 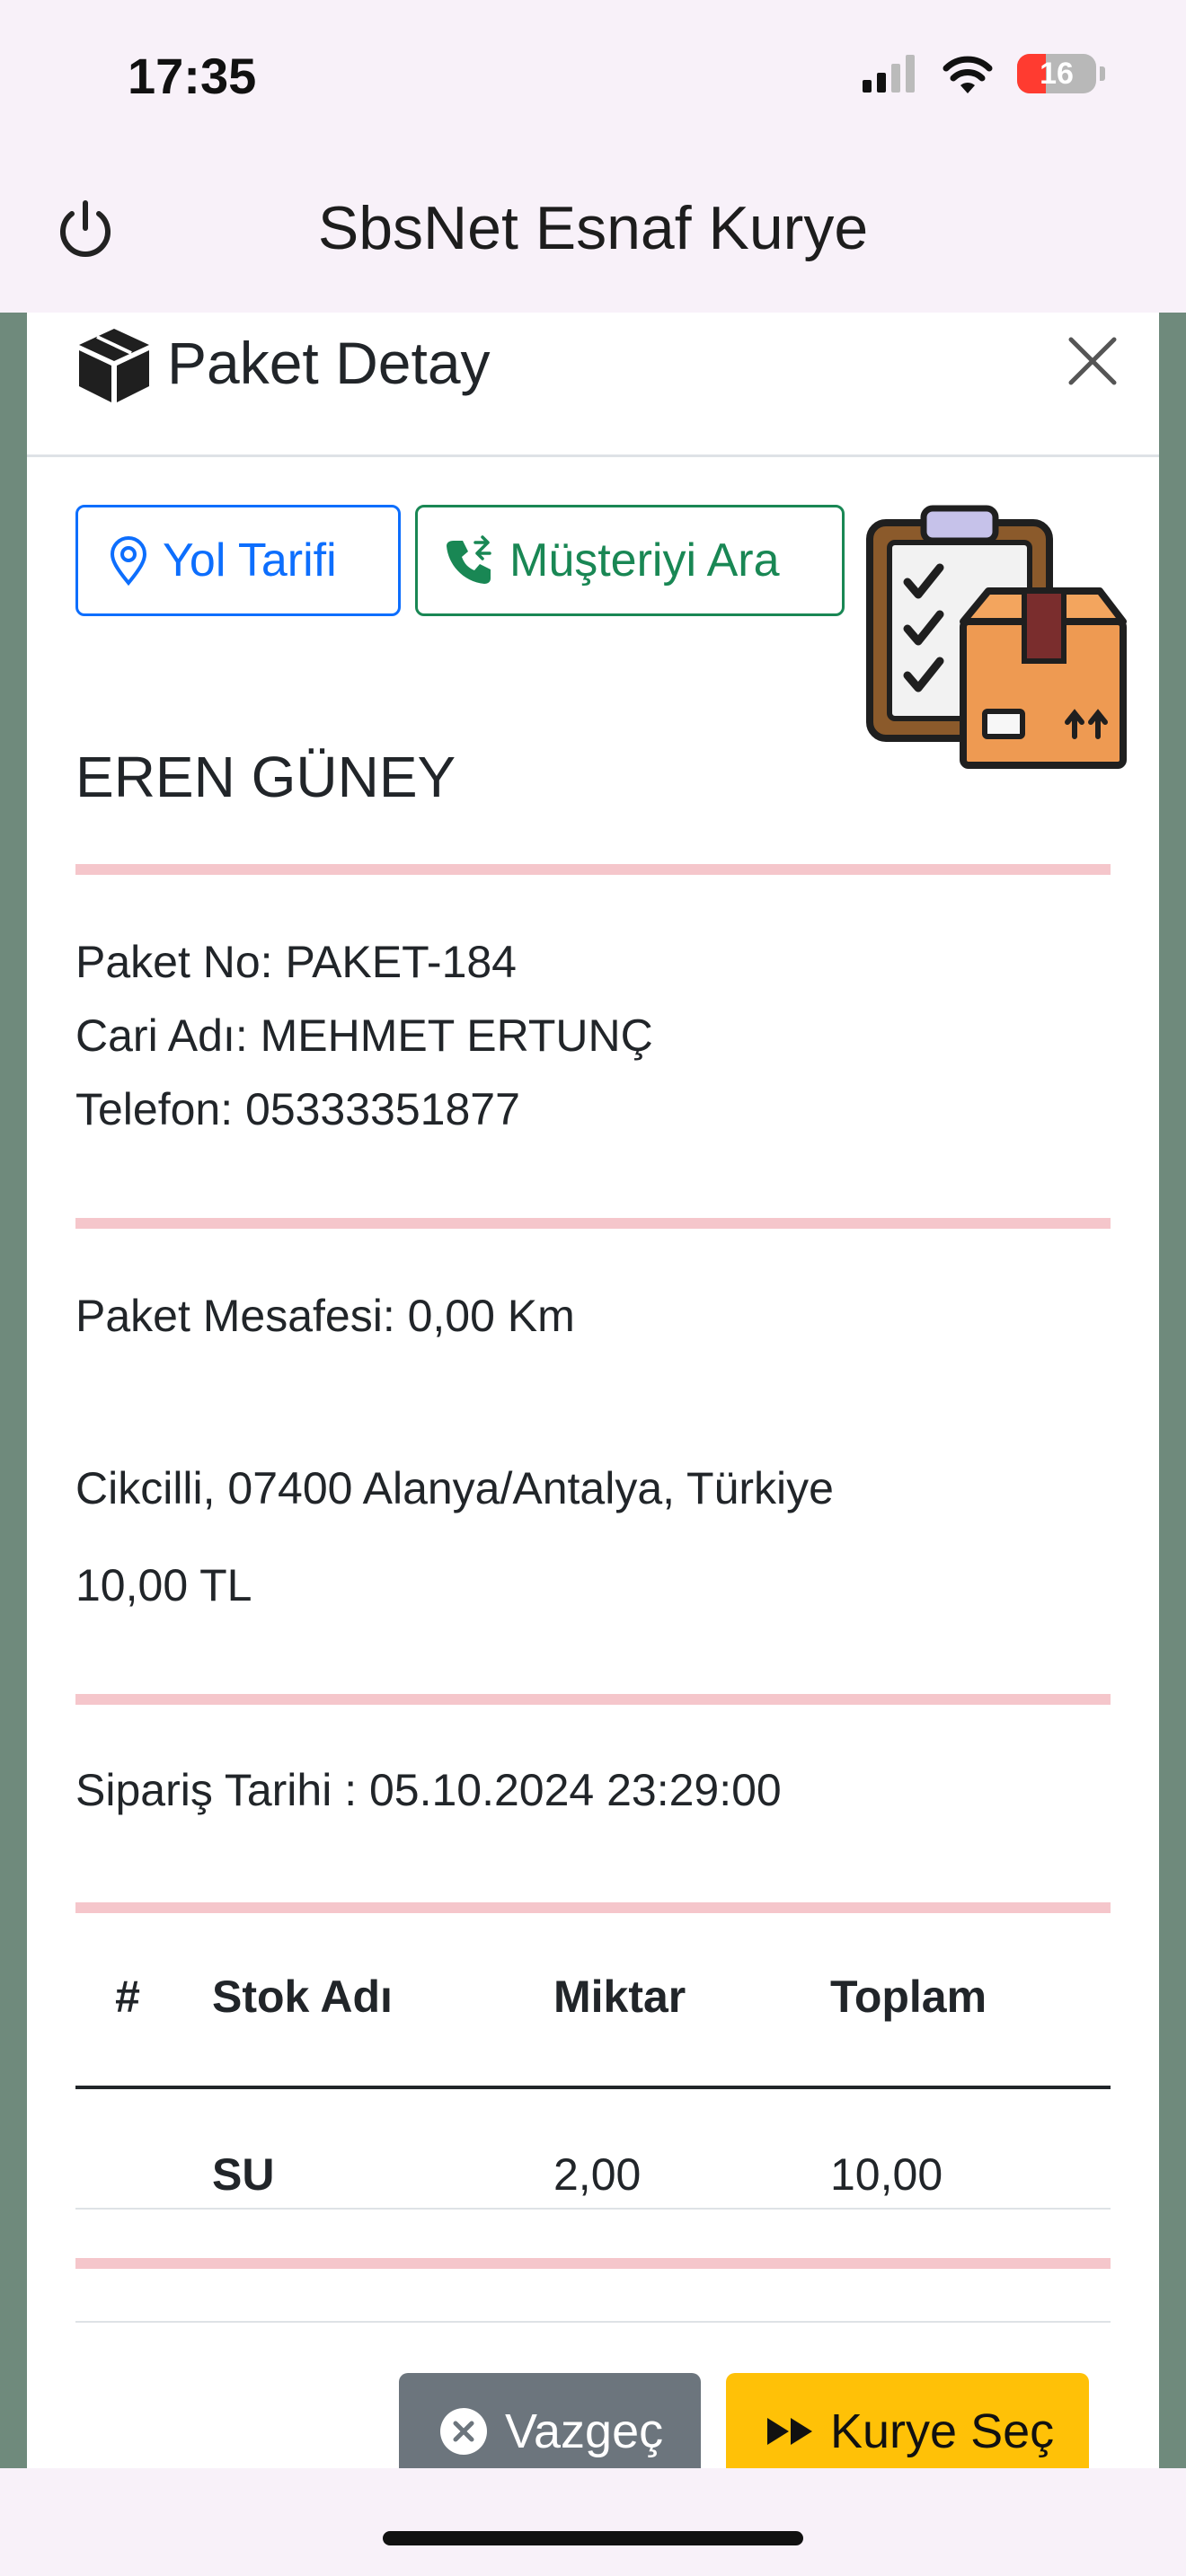 What do you see at coordinates (593, 2209) in the screenshot?
I see `table-row-border` at bounding box center [593, 2209].